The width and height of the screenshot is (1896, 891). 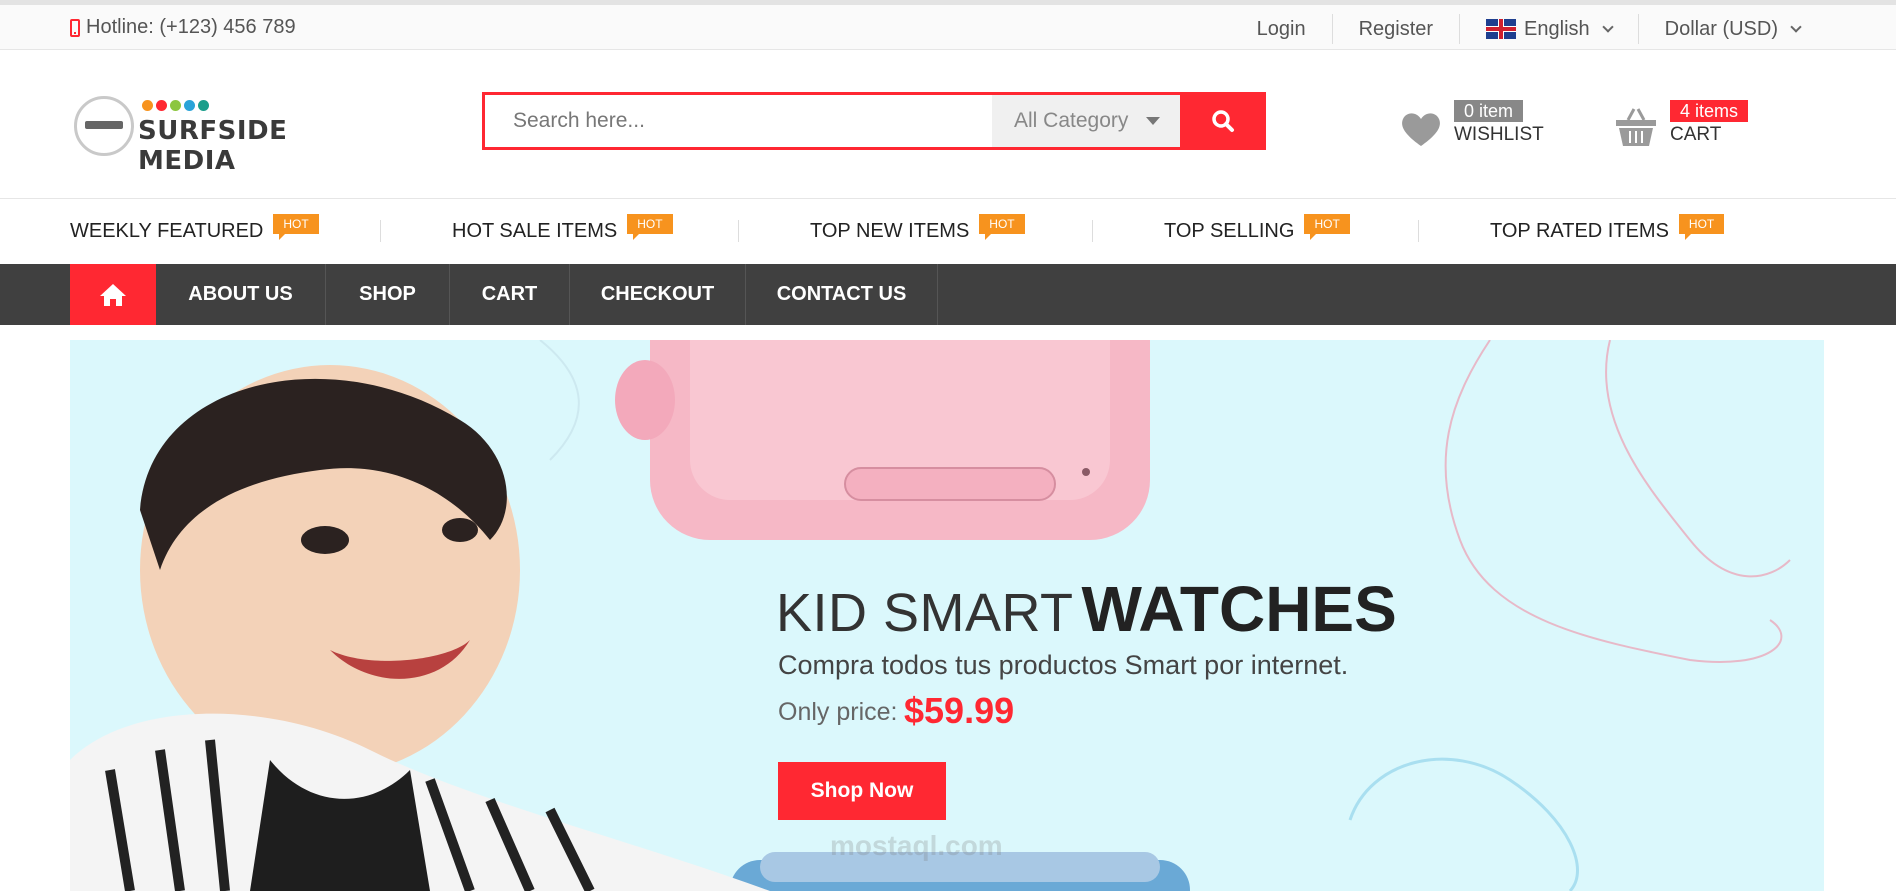 I want to click on top-links: Login Register English Dollar (USD), so click(x=1528, y=29).